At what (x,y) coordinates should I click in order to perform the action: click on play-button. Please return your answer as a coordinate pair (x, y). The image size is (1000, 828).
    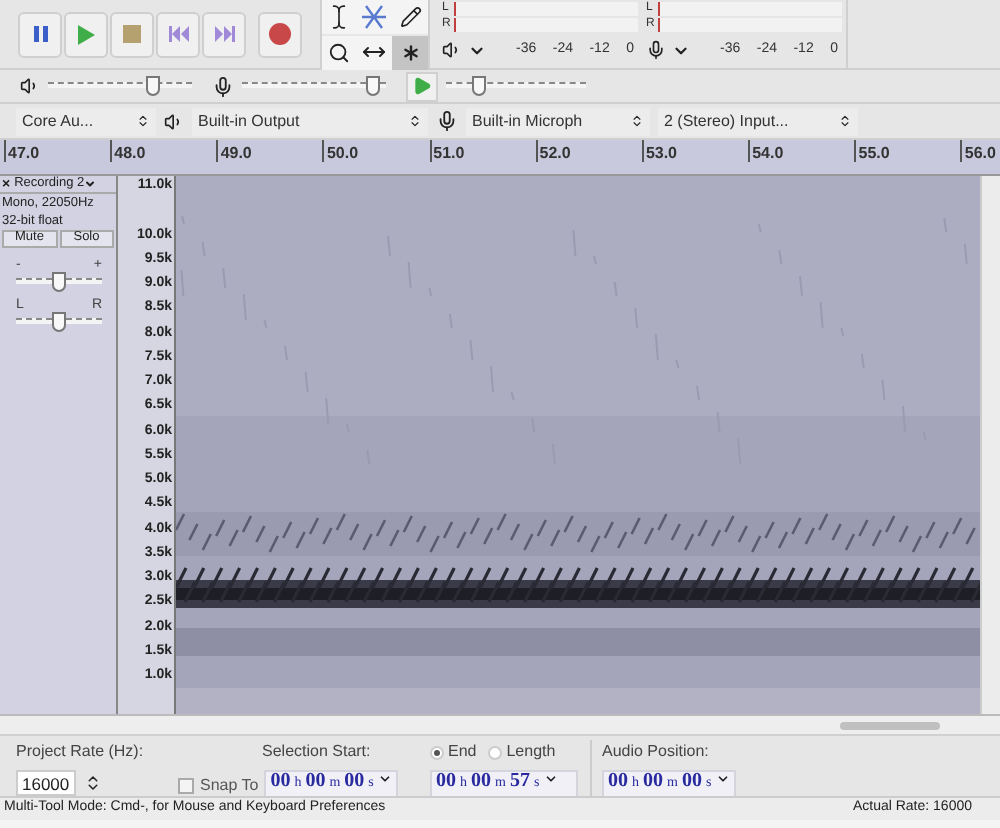
    Looking at the image, I should click on (86, 34).